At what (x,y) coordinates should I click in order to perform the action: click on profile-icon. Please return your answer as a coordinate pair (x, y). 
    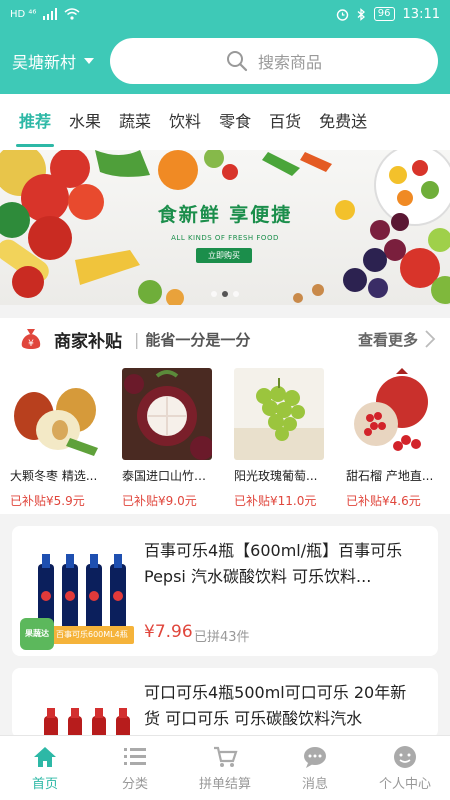
    Looking at the image, I should click on (405, 756).